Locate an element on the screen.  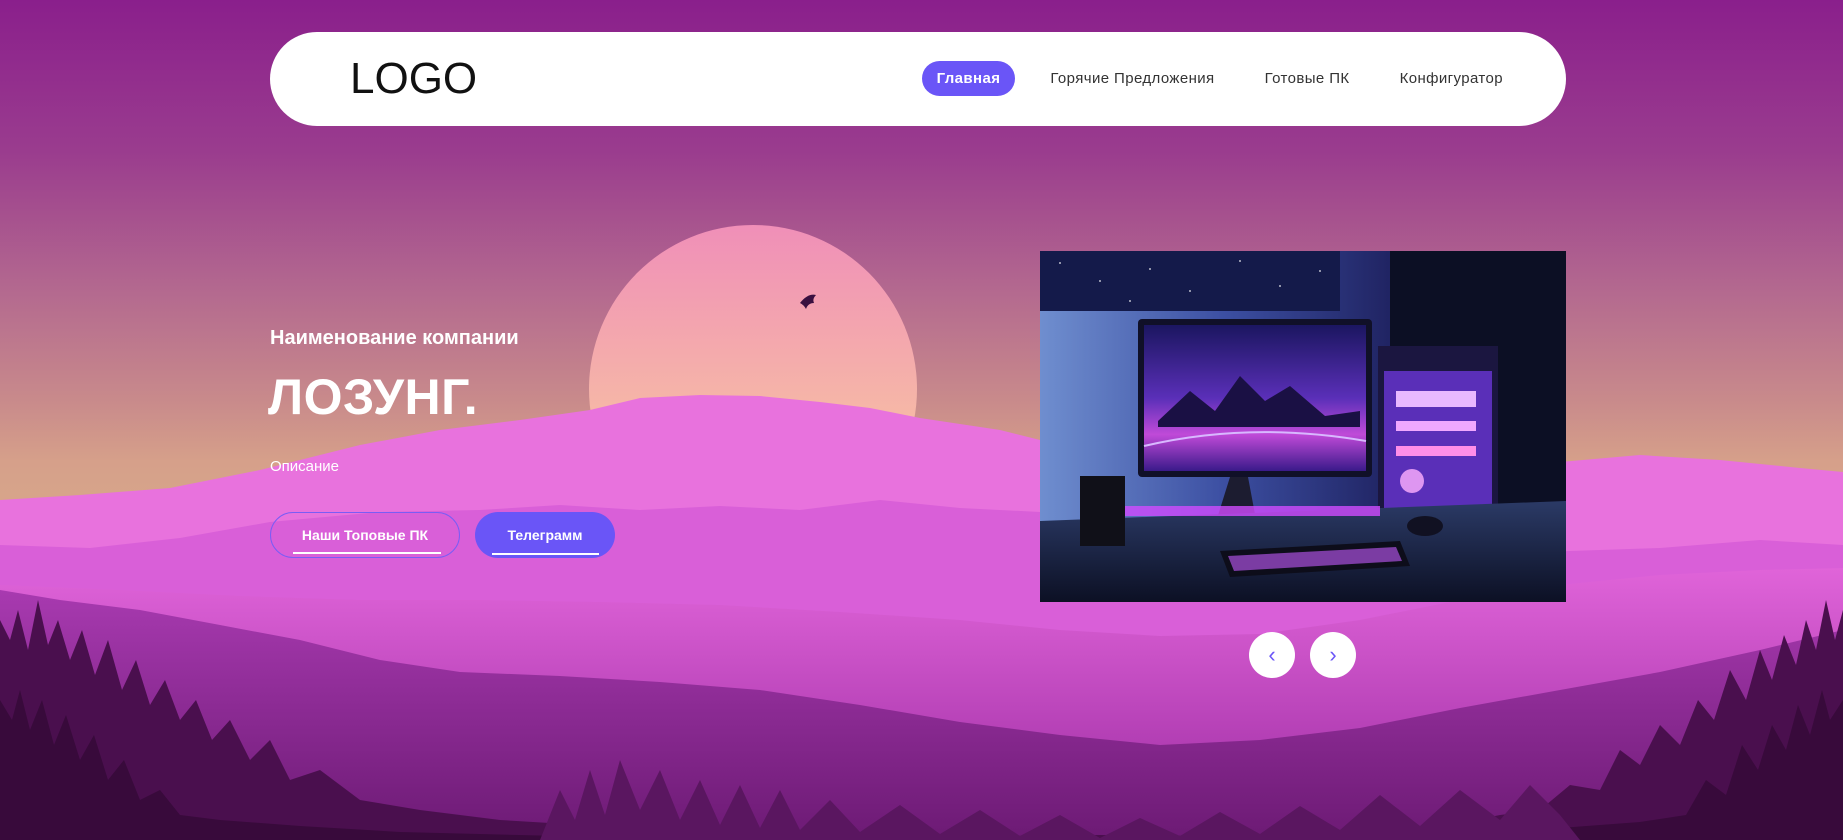
chevron-left-icon: ‹ is located at coordinates (1272, 654).